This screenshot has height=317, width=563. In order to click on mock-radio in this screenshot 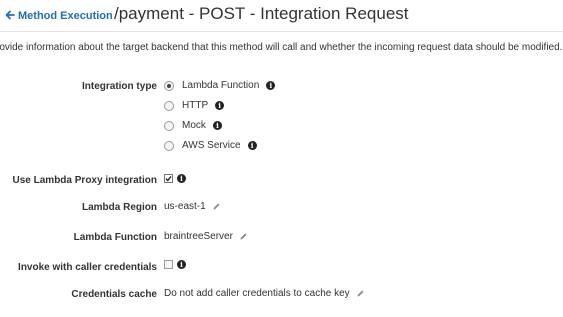, I will do `click(169, 125)`.